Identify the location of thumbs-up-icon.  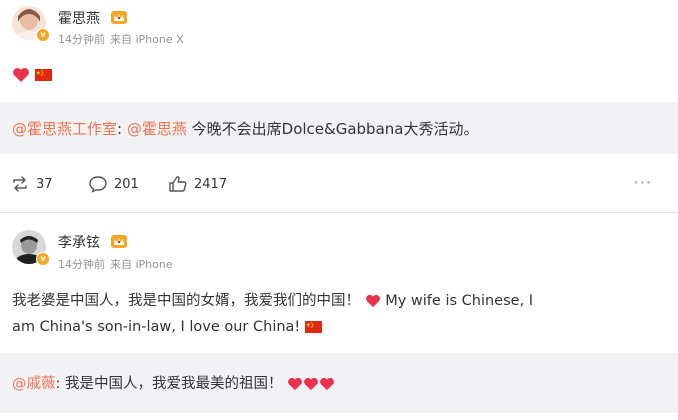
(178, 184).